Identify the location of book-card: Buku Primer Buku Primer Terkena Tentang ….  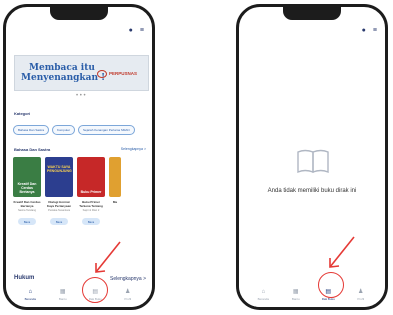
(91, 191).